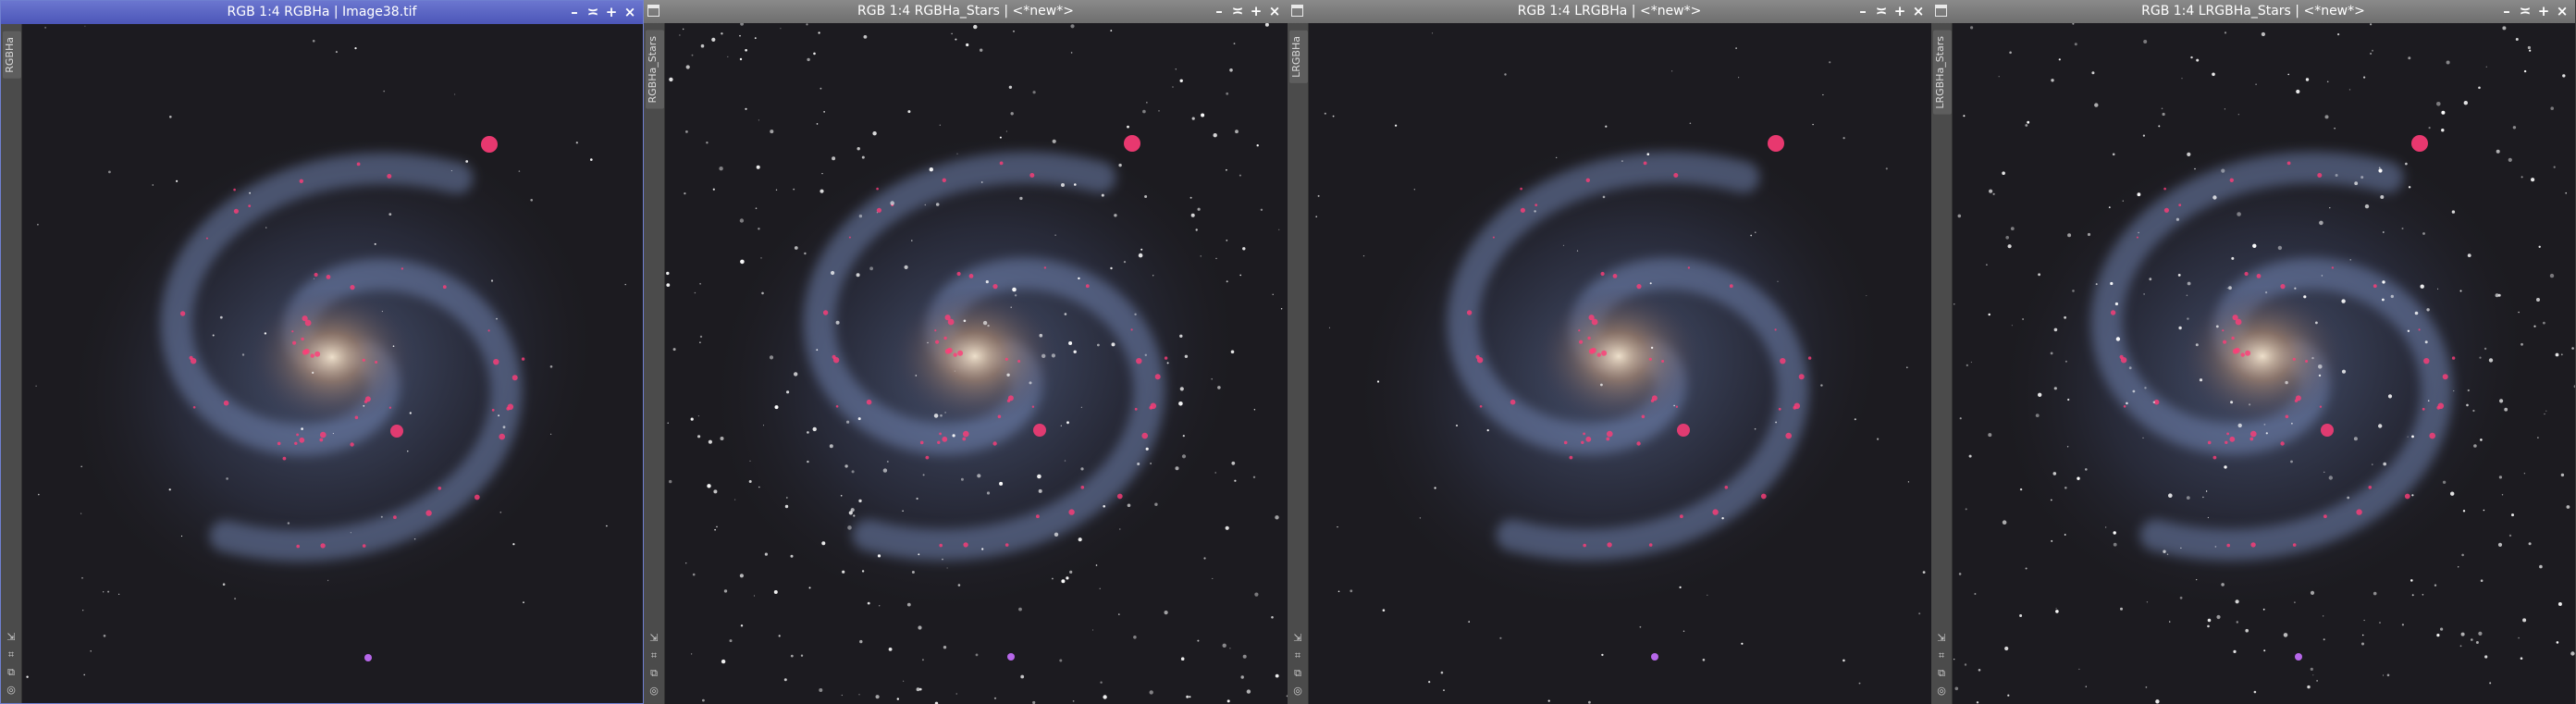 This screenshot has width=2576, height=704. What do you see at coordinates (655, 70) in the screenshot?
I see `view-identifier-tab: RGBHa_Stars` at bounding box center [655, 70].